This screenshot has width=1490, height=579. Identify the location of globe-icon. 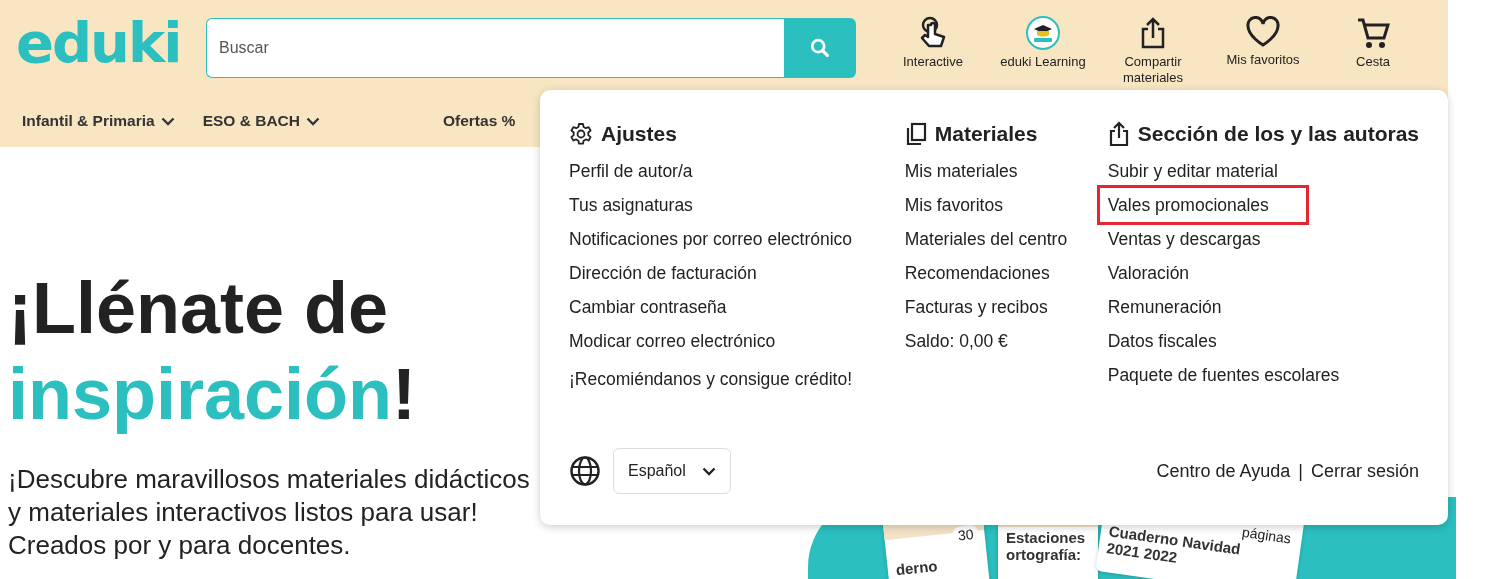
(585, 471).